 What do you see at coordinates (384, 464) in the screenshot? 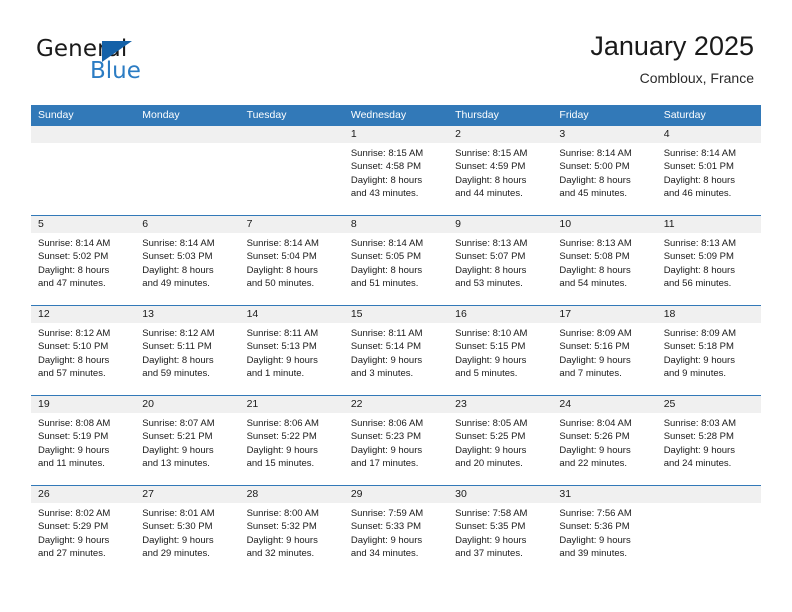
I see `daylight-text-line2: and 17 minutes.` at bounding box center [384, 464].